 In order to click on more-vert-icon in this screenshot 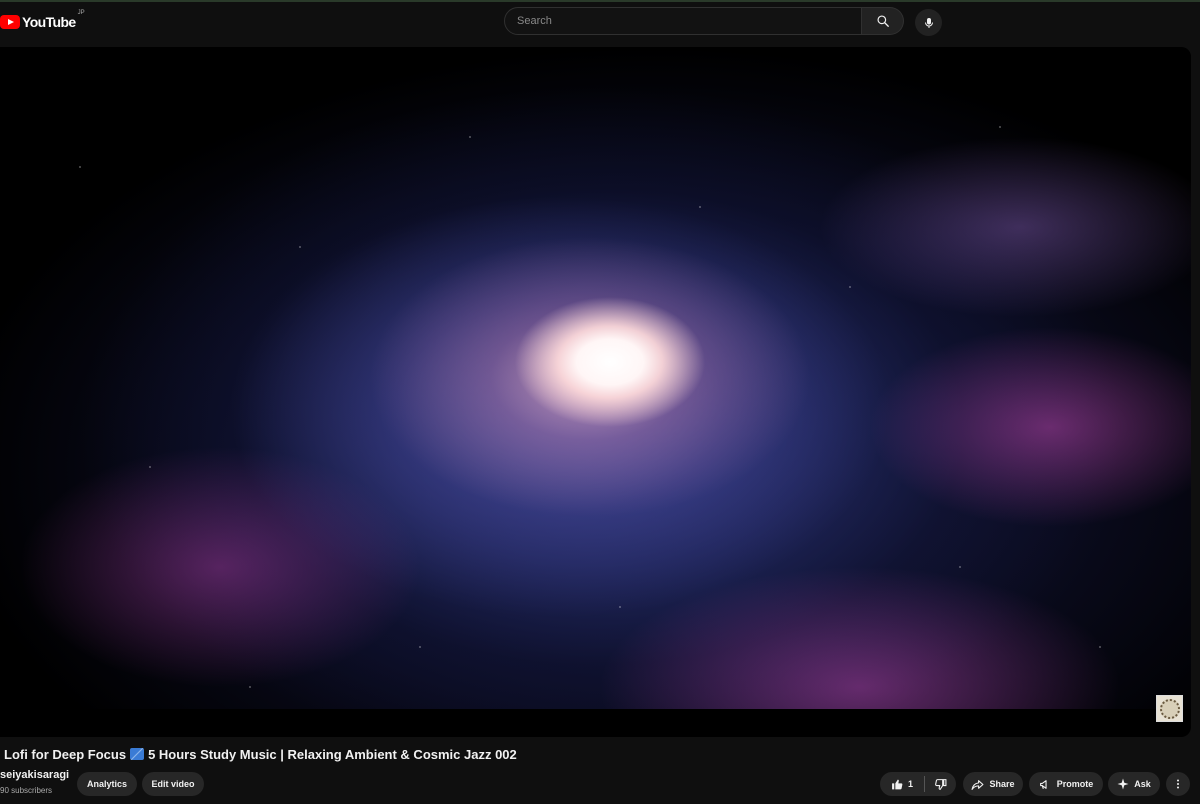, I will do `click(1178, 784)`.